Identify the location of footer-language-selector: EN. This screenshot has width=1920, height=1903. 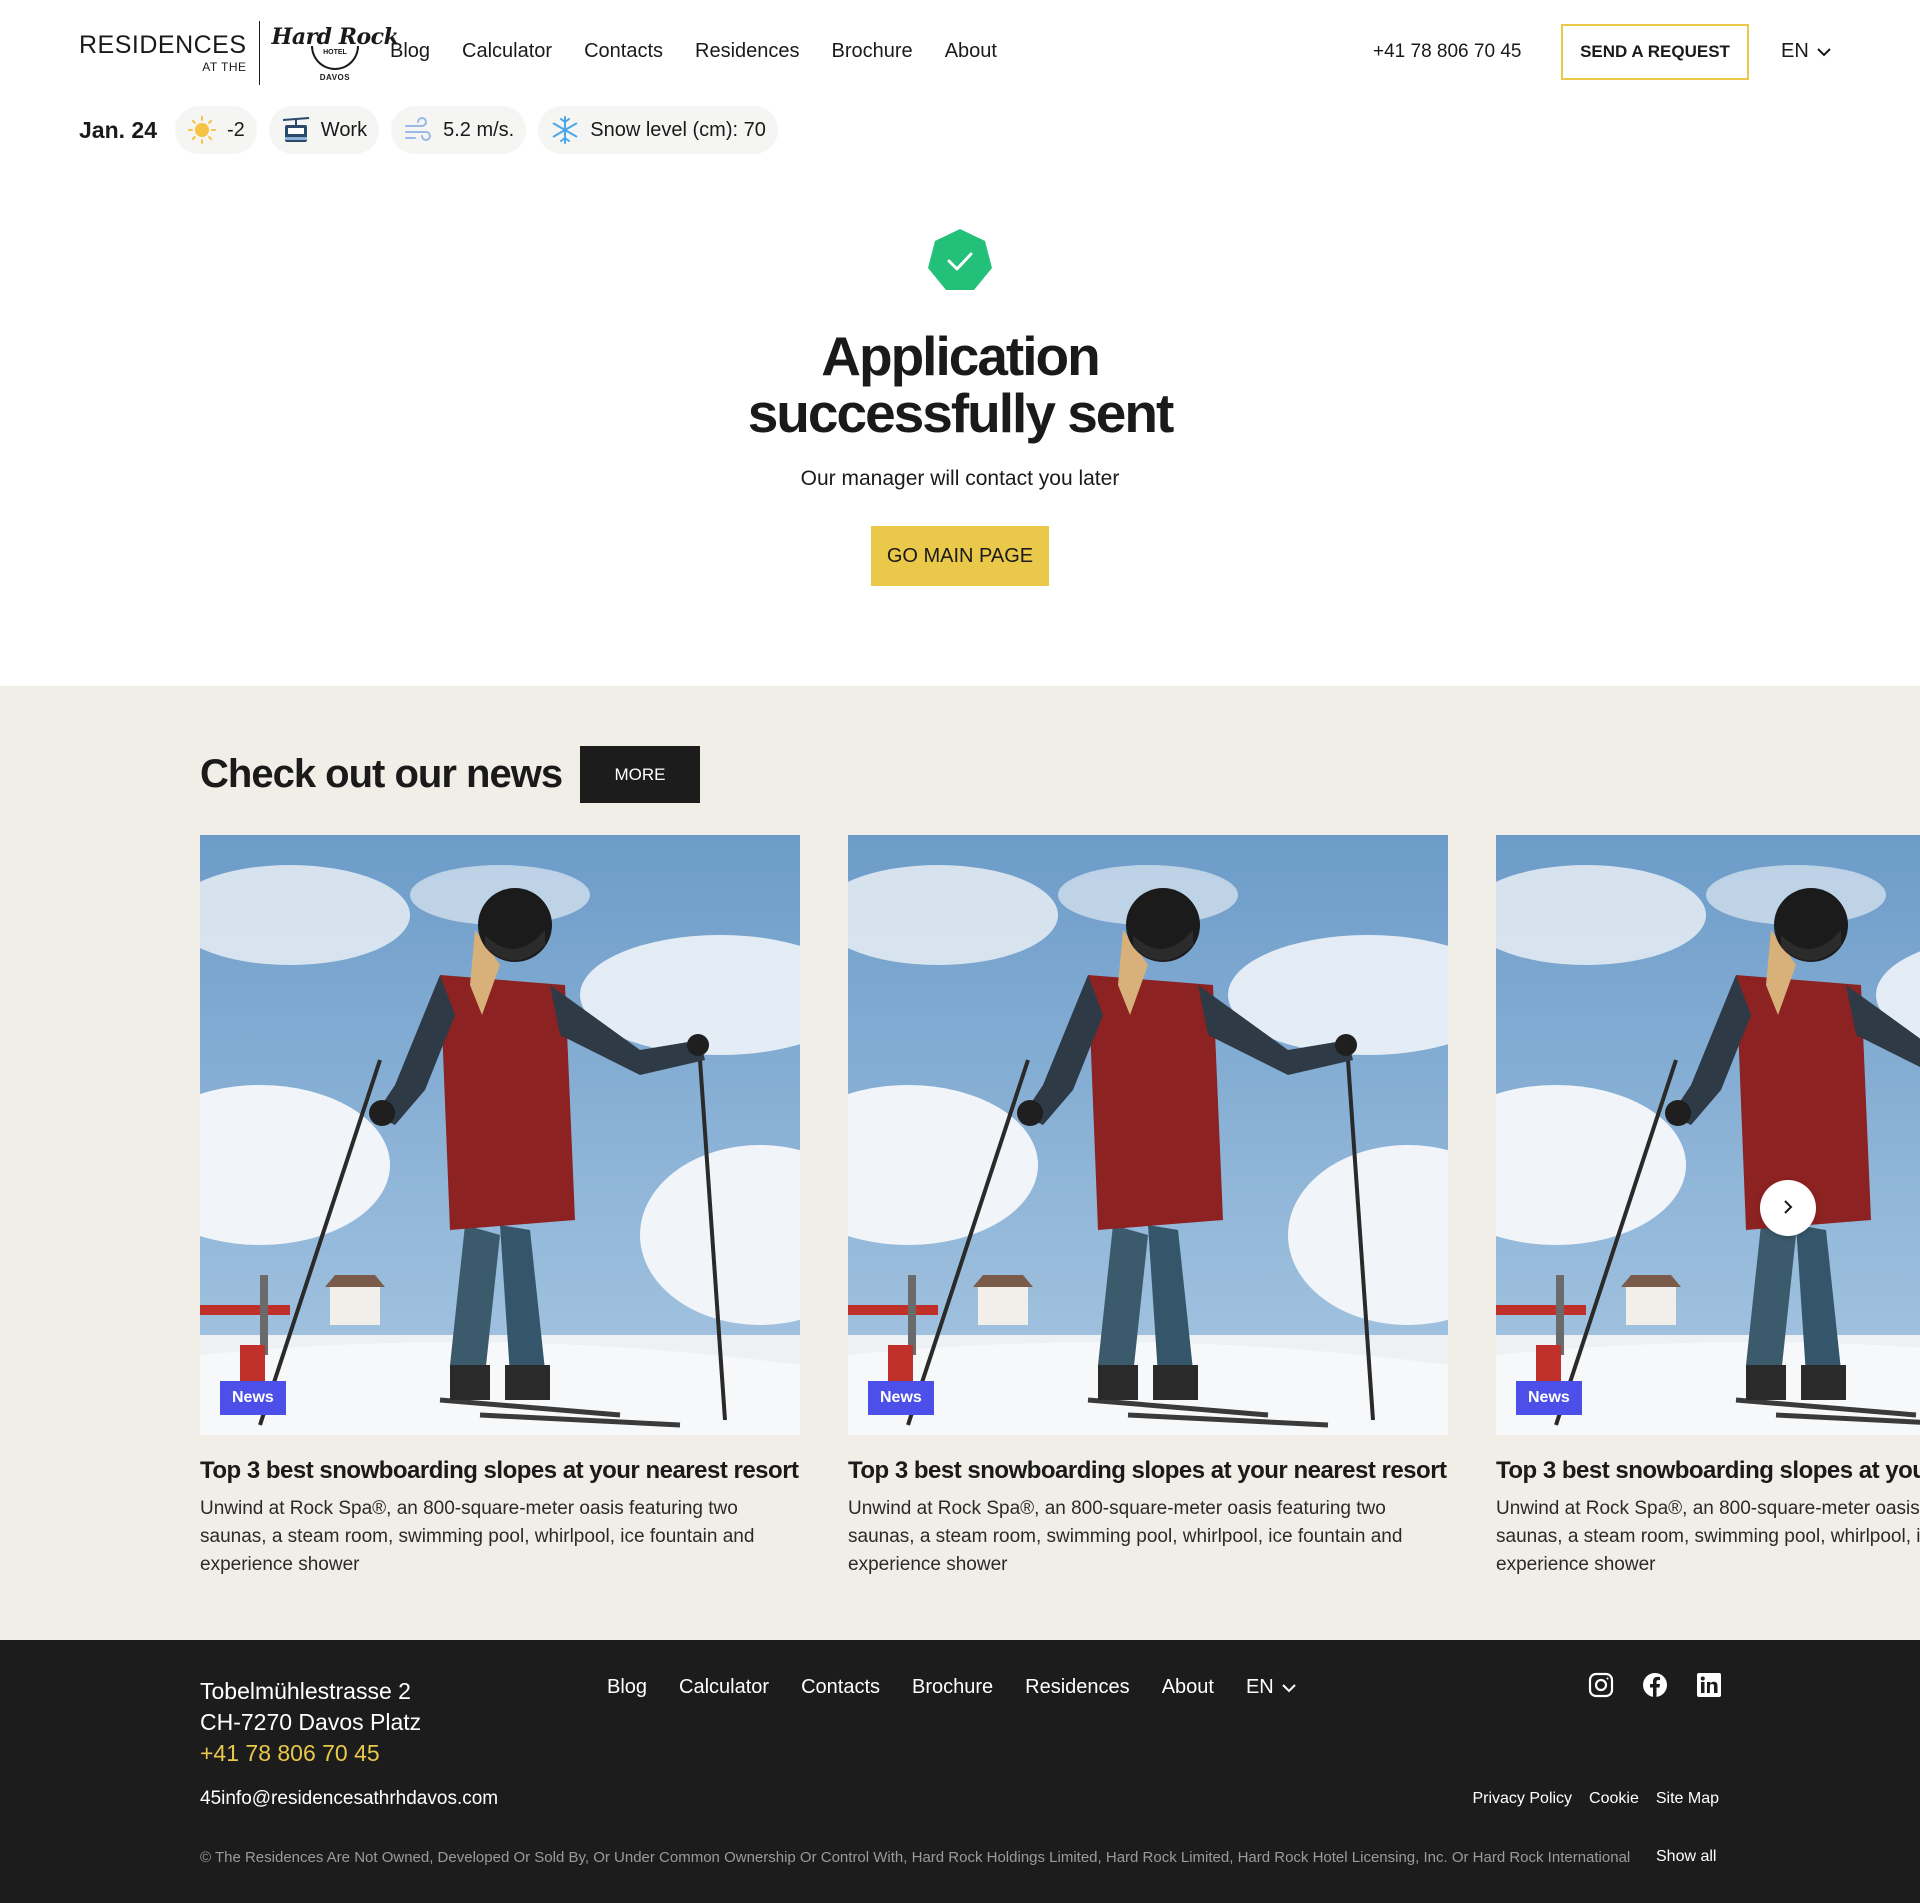
(1271, 1687).